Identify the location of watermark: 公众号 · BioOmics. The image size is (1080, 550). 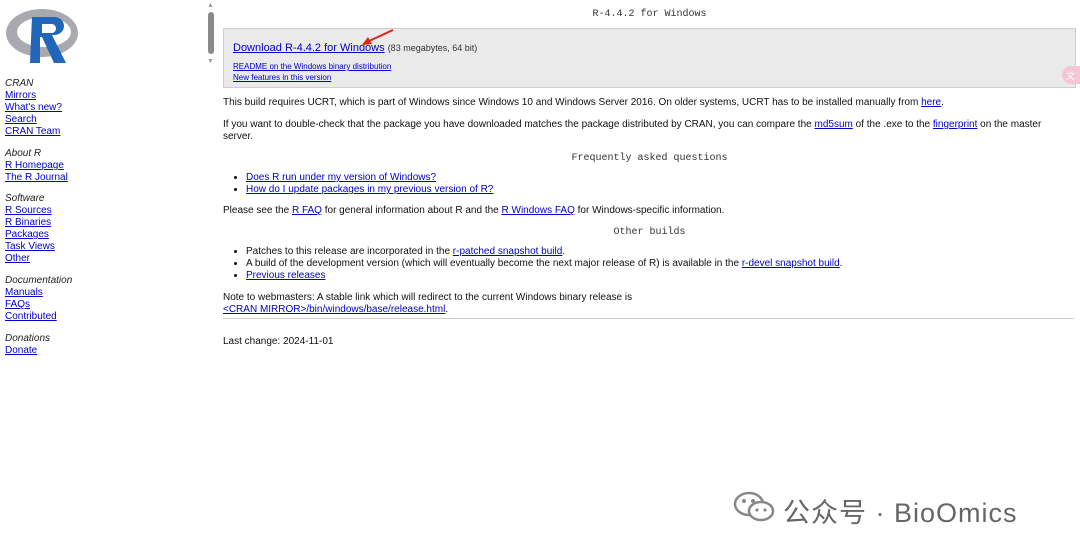
(898, 507).